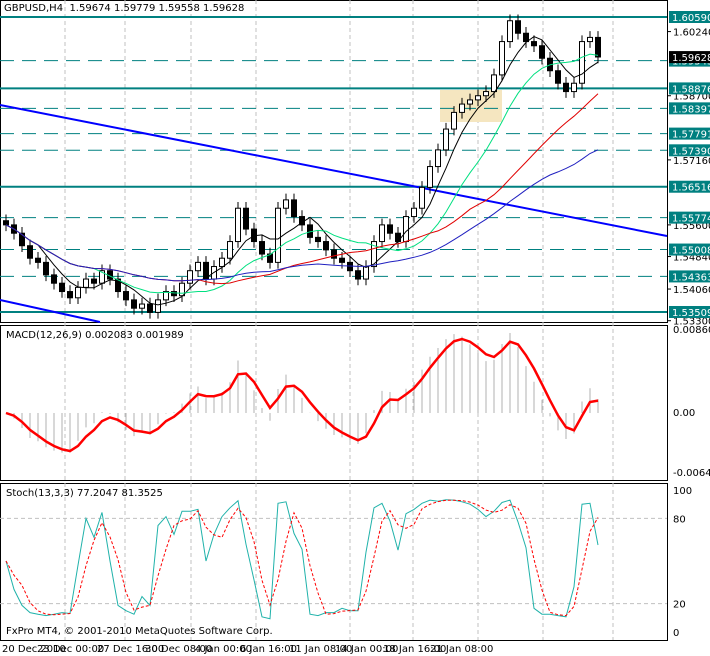 The image size is (710, 656). What do you see at coordinates (691, 330) in the screenshot?
I see `macd-scale-label: 0.00860` at bounding box center [691, 330].